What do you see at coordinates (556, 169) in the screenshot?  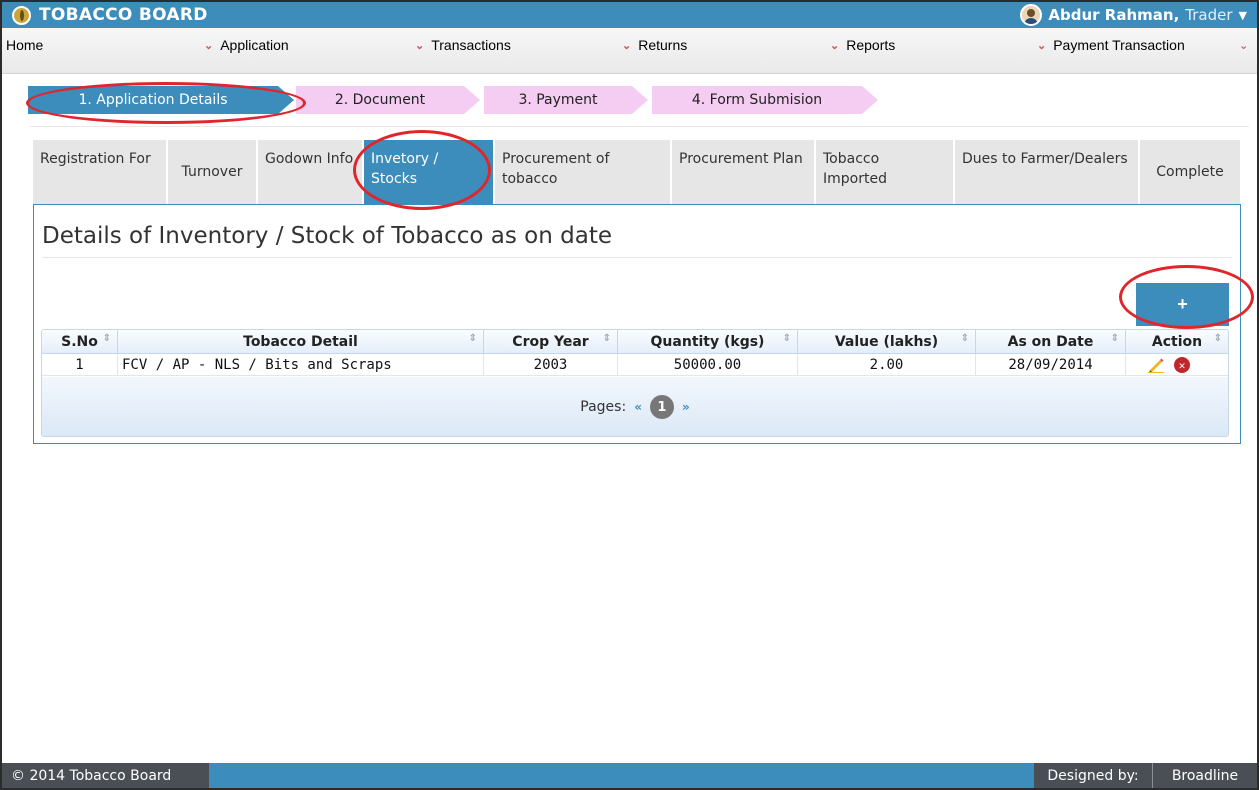 I see `tab-label: Procurement of tobacco` at bounding box center [556, 169].